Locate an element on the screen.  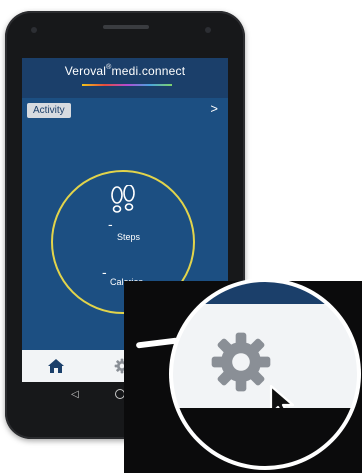
app-header: Veroval®medi.connect is located at coordinates (125, 78).